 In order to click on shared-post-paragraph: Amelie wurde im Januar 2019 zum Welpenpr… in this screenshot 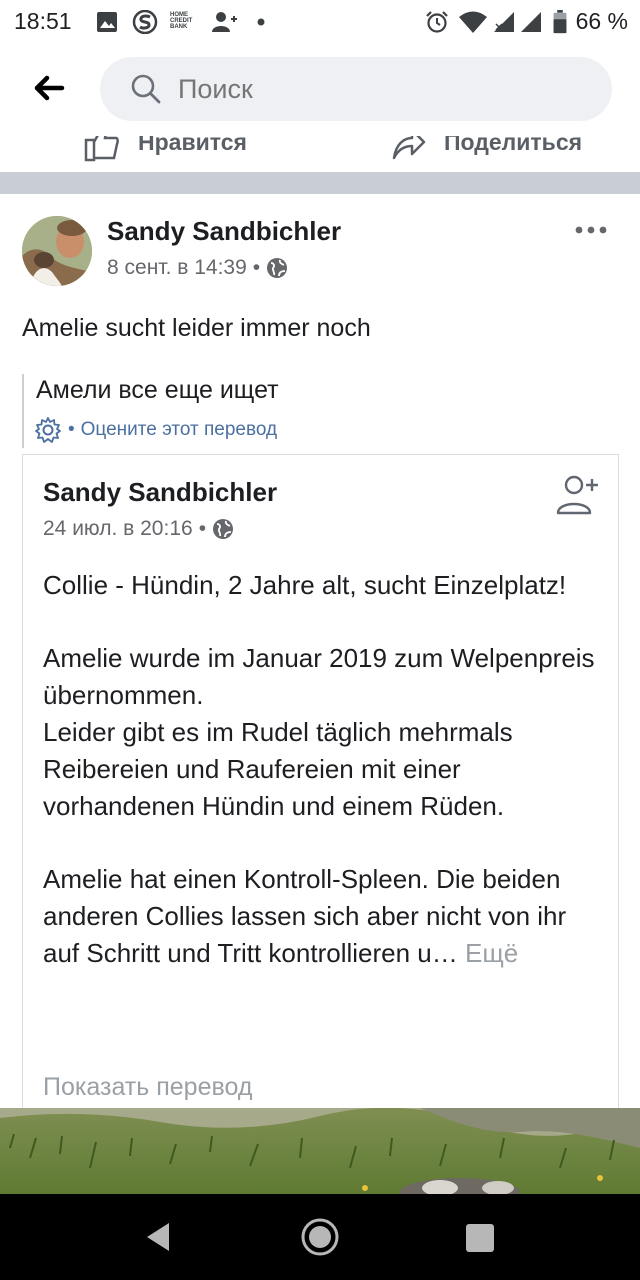, I will do `click(319, 676)`.